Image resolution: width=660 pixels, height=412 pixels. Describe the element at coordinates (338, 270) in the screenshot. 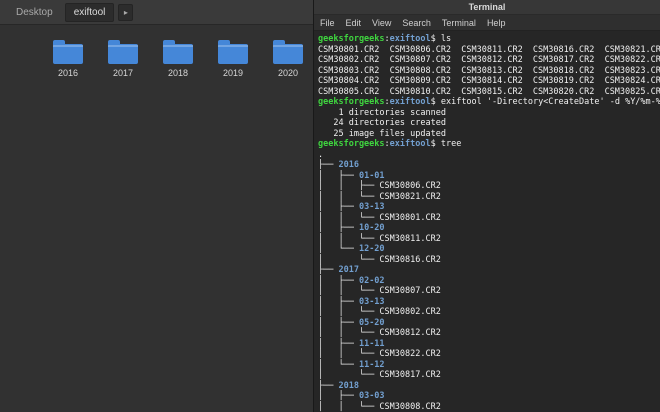

I see `terminal-line: ├── 2017` at that location.